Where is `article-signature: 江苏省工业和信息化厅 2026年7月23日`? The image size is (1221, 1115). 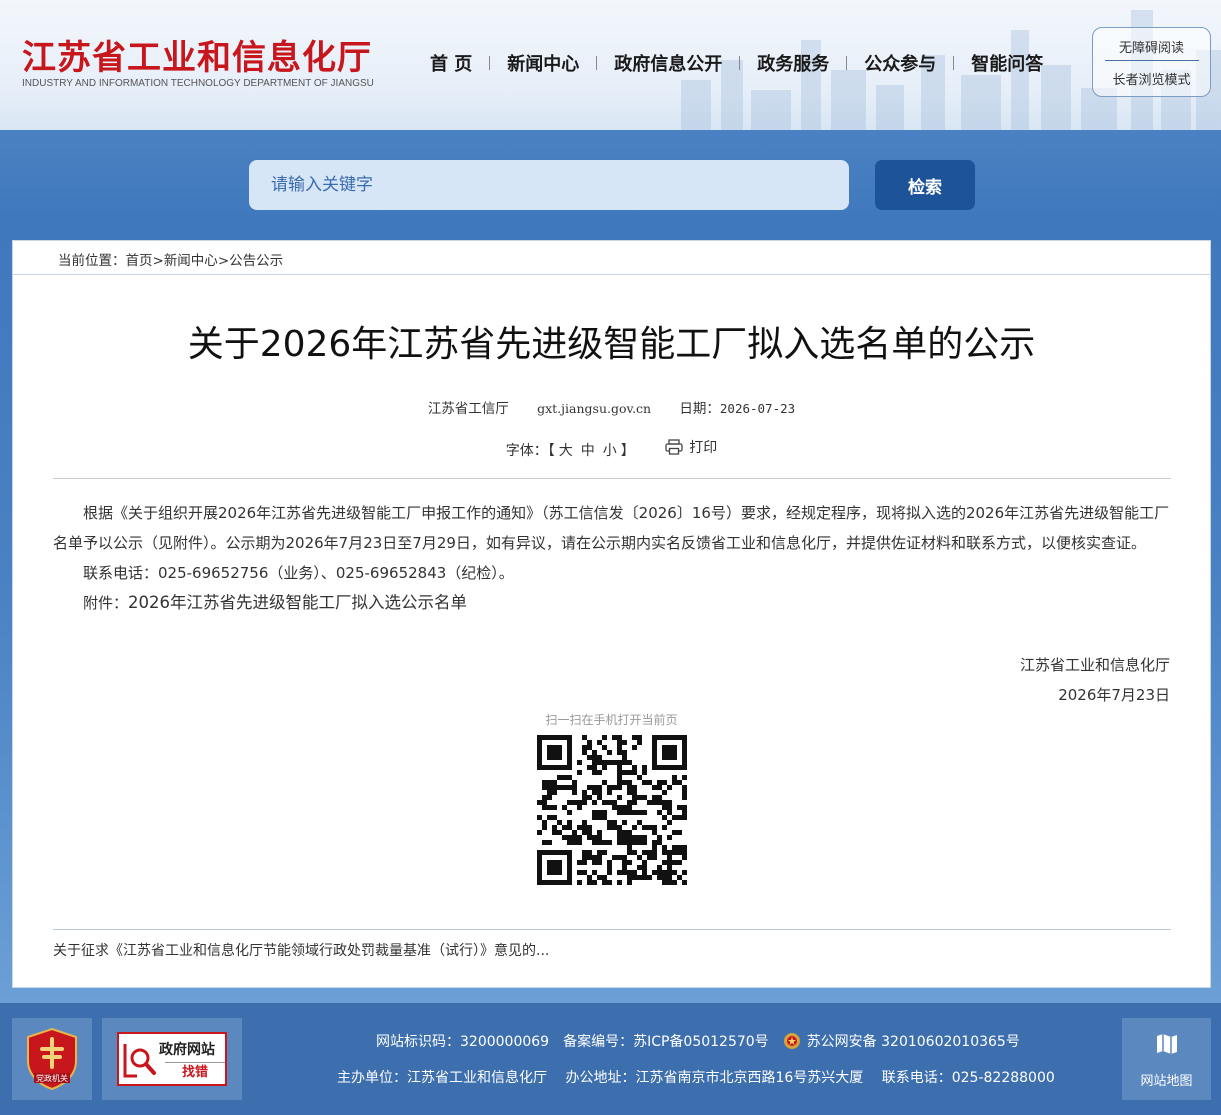 article-signature: 江苏省工业和信息化厅 2026年7月23日 is located at coordinates (1095, 680).